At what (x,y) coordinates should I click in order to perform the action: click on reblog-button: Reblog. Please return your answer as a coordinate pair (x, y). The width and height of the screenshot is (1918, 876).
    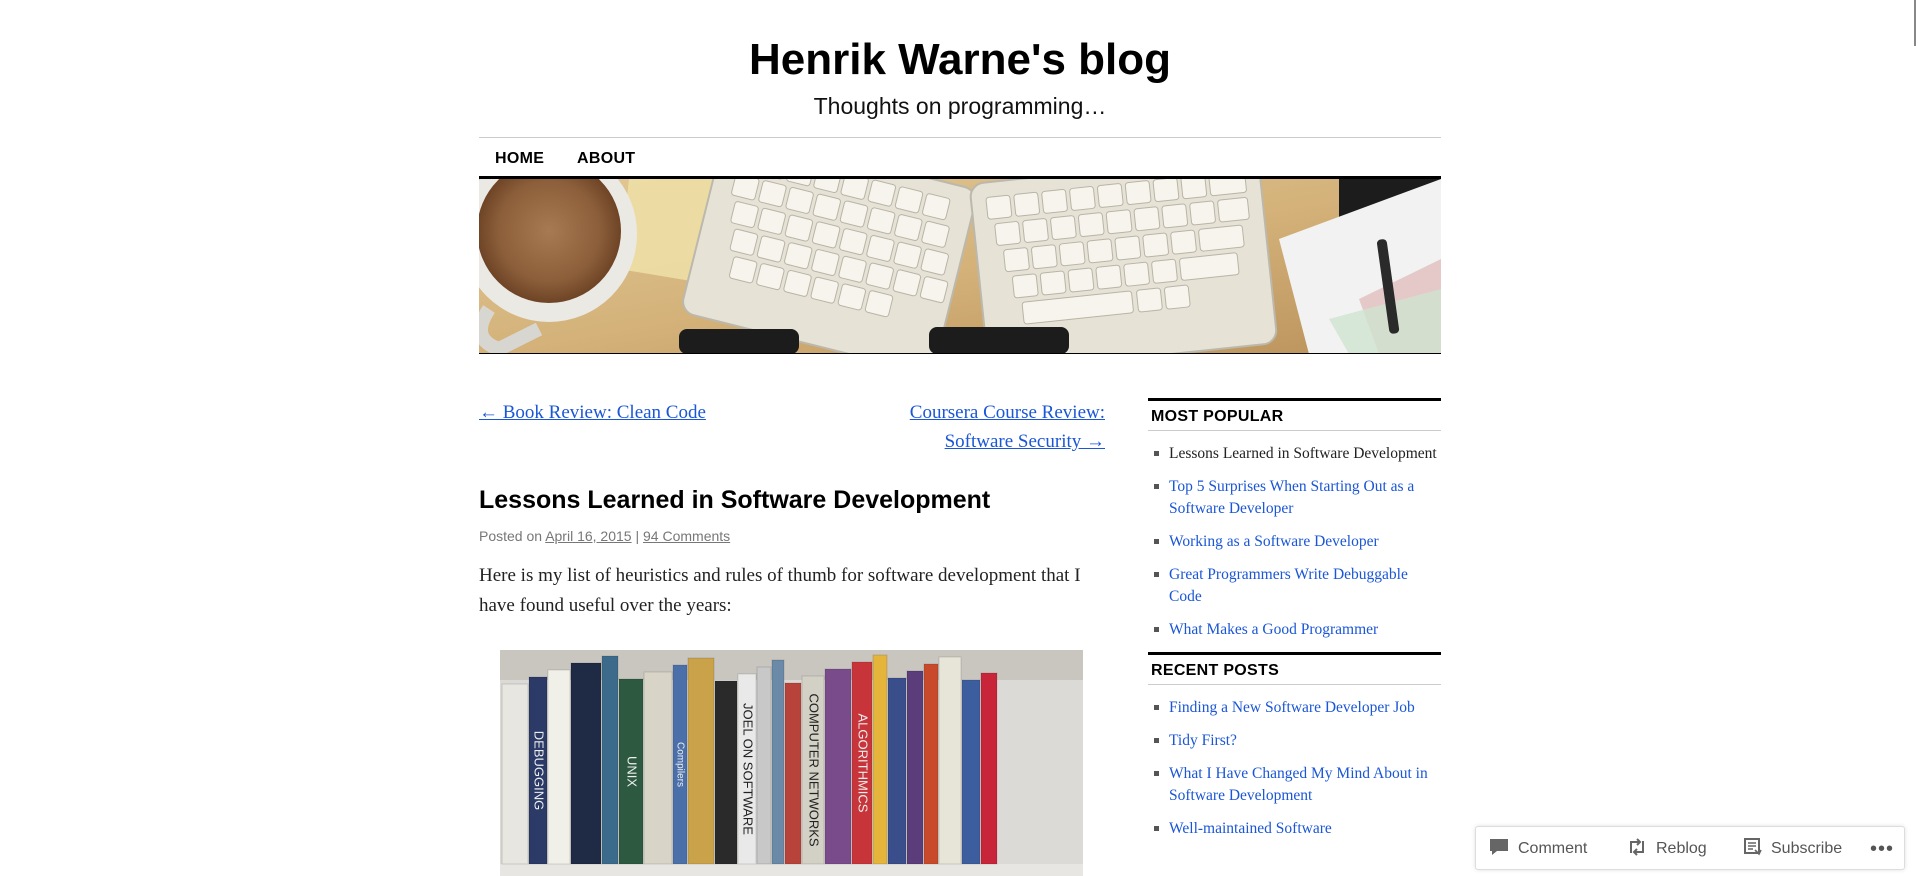
    Looking at the image, I should click on (1666, 849).